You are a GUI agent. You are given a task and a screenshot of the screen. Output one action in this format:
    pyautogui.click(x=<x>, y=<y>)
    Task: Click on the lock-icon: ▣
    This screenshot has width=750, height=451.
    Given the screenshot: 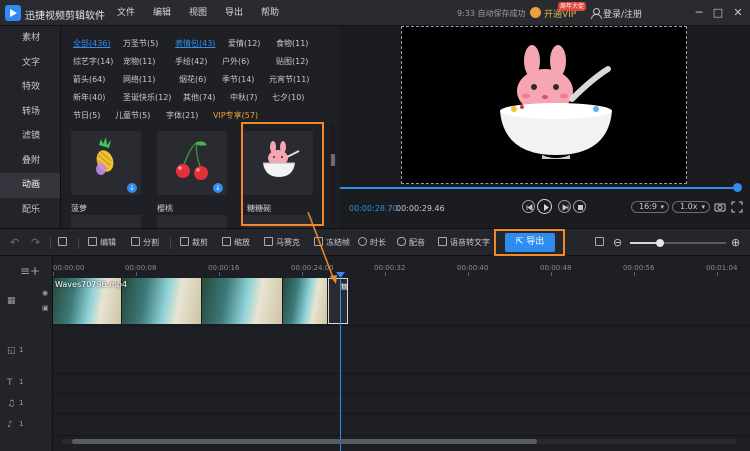 What is the action you would take?
    pyautogui.click(x=45, y=308)
    